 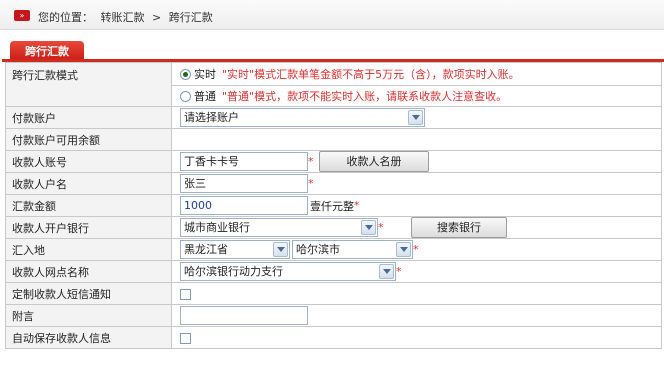 I want to click on amount-input: 1000, so click(x=244, y=205).